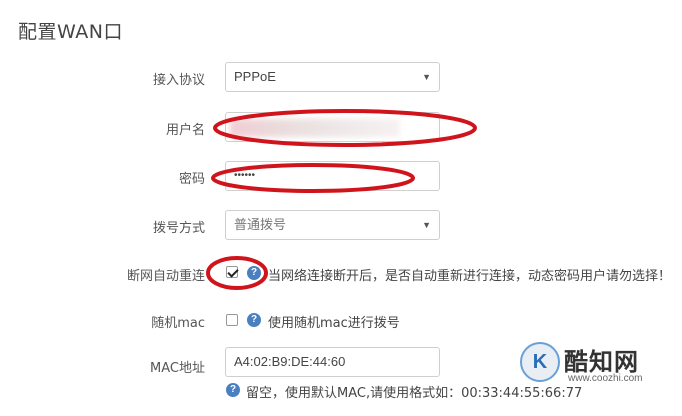  Describe the element at coordinates (332, 176) in the screenshot. I see `password-input: ••••••` at that location.